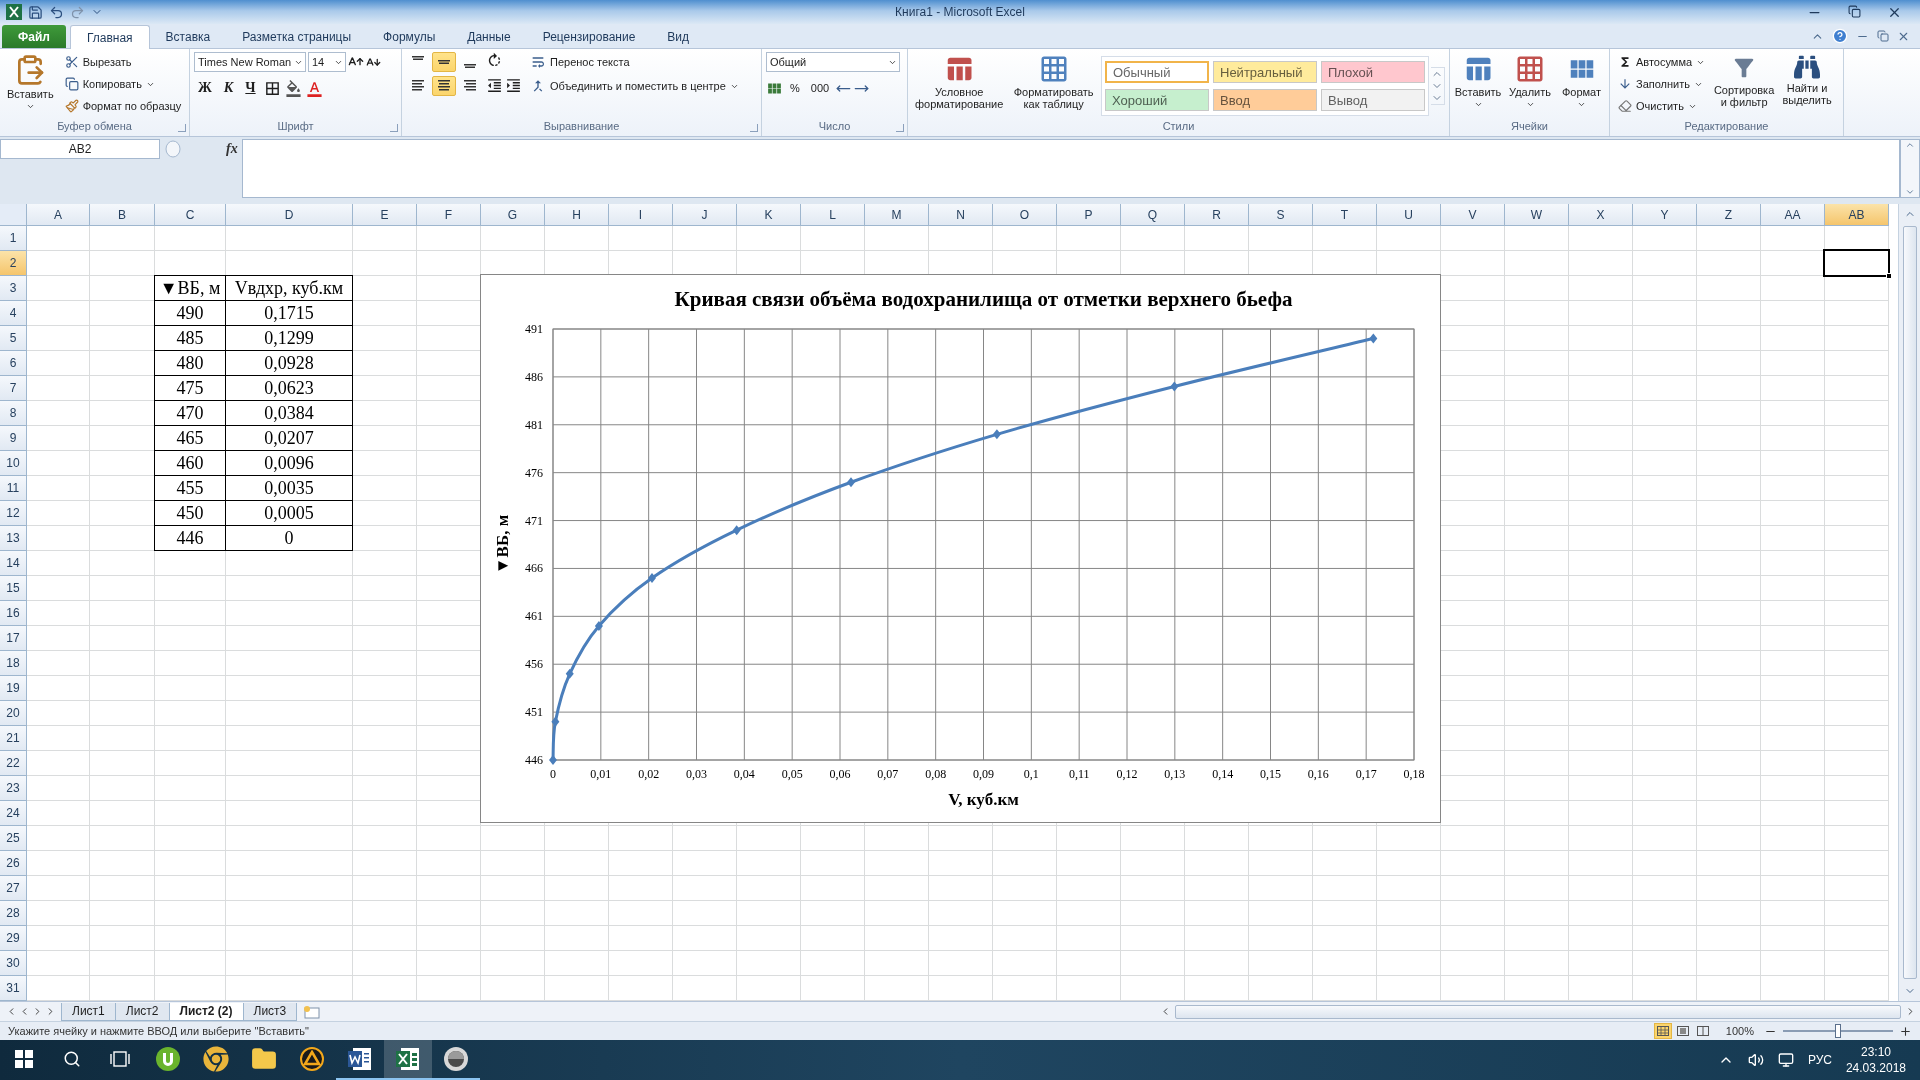  Describe the element at coordinates (289, 215) in the screenshot. I see `column-header: D` at that location.